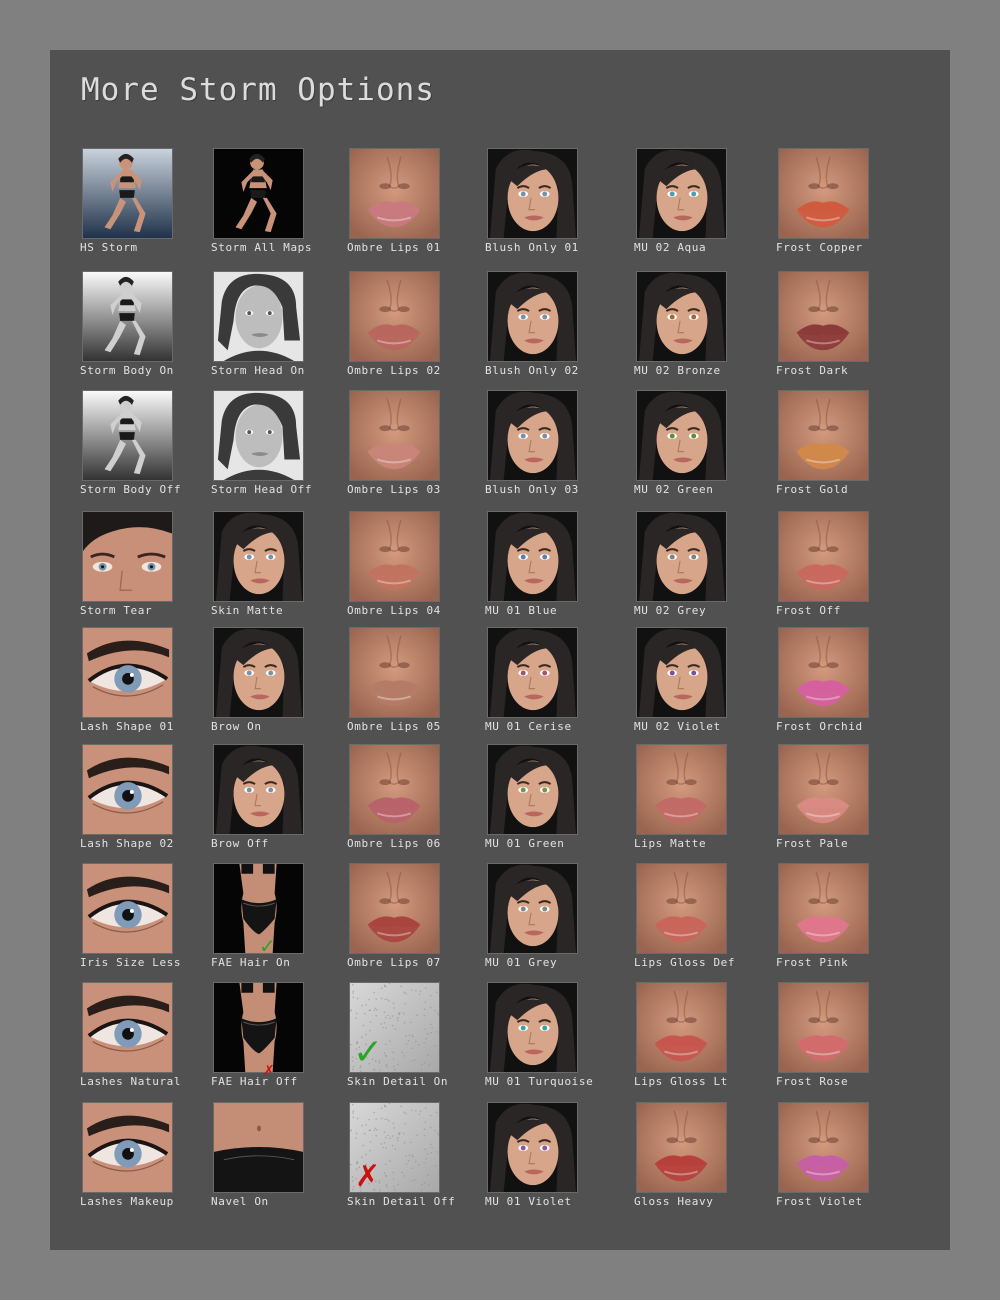  I want to click on preset-tile-mu-02-grey: MU 02 Grey, so click(705, 568).